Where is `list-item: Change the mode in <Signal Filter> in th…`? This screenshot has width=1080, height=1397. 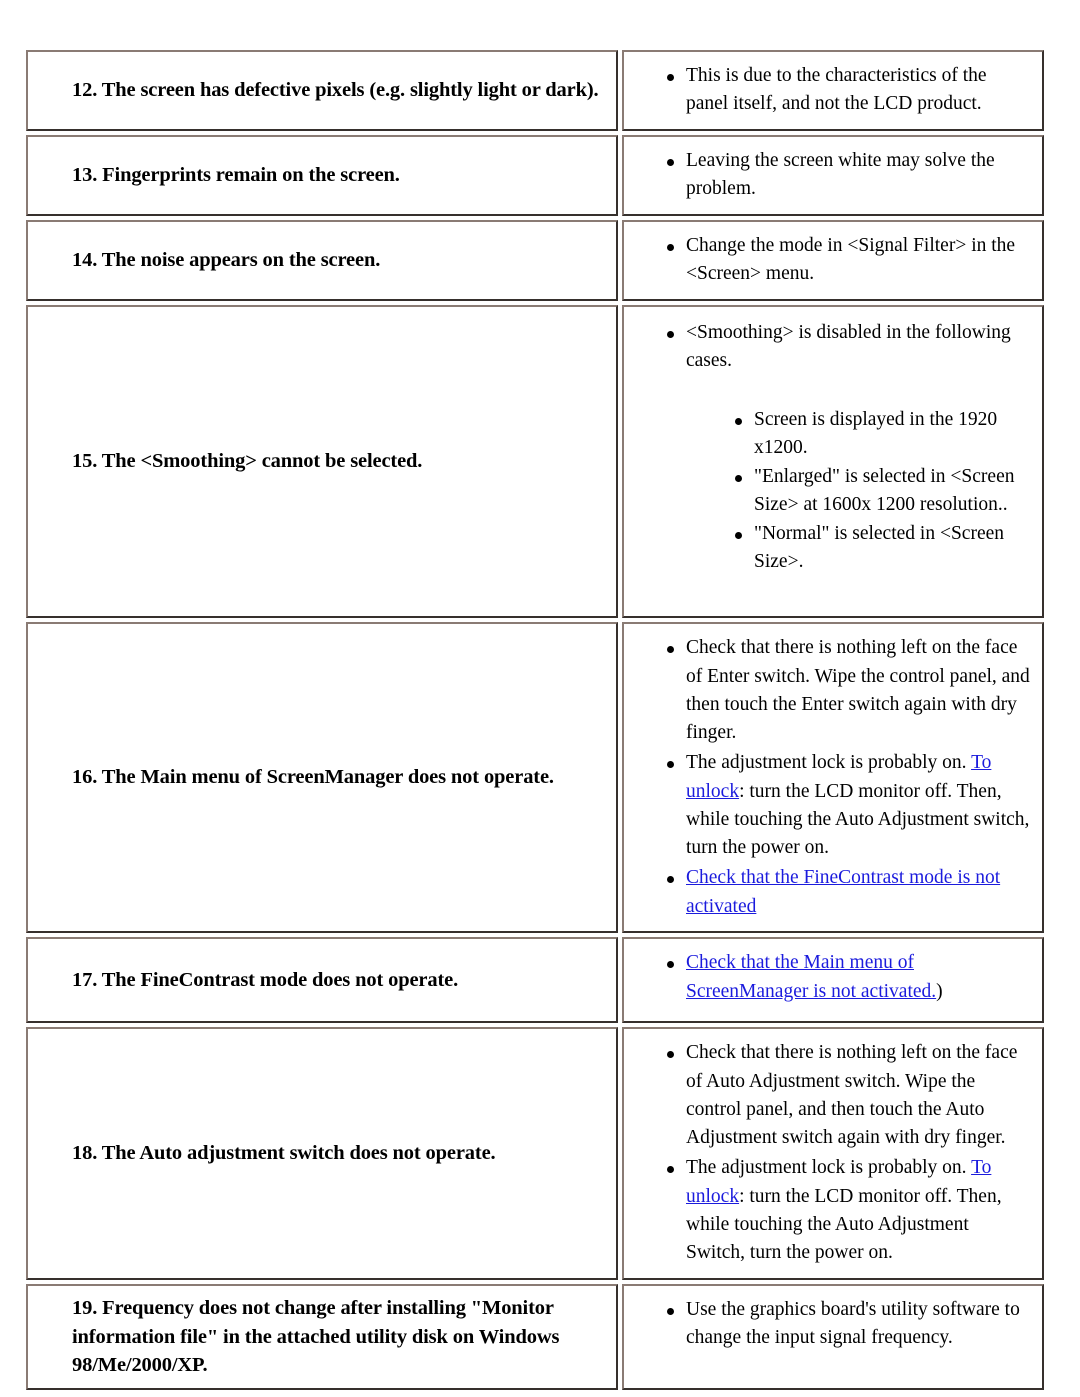
list-item: Change the mode in <Signal Filter> in th… is located at coordinates (849, 260).